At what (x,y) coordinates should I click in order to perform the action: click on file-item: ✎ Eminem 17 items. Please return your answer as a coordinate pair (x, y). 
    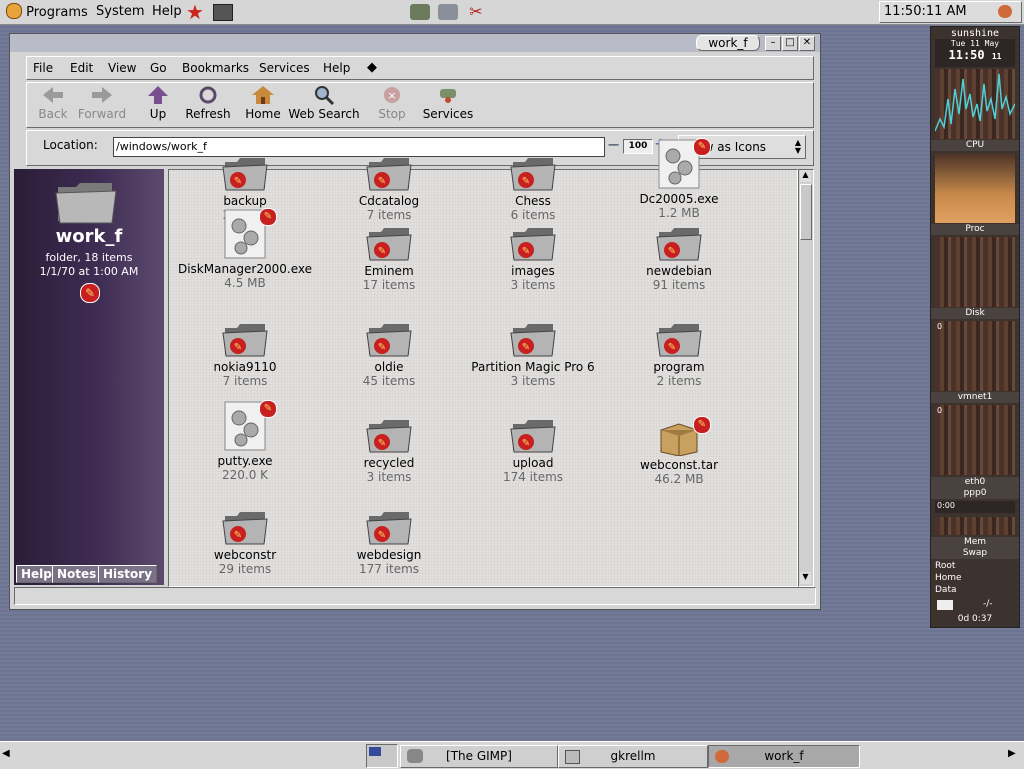
    Looking at the image, I should click on (389, 258).